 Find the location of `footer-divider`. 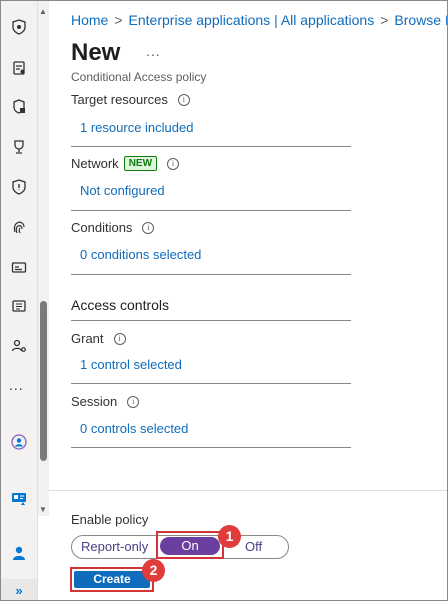

footer-divider is located at coordinates (248, 490).